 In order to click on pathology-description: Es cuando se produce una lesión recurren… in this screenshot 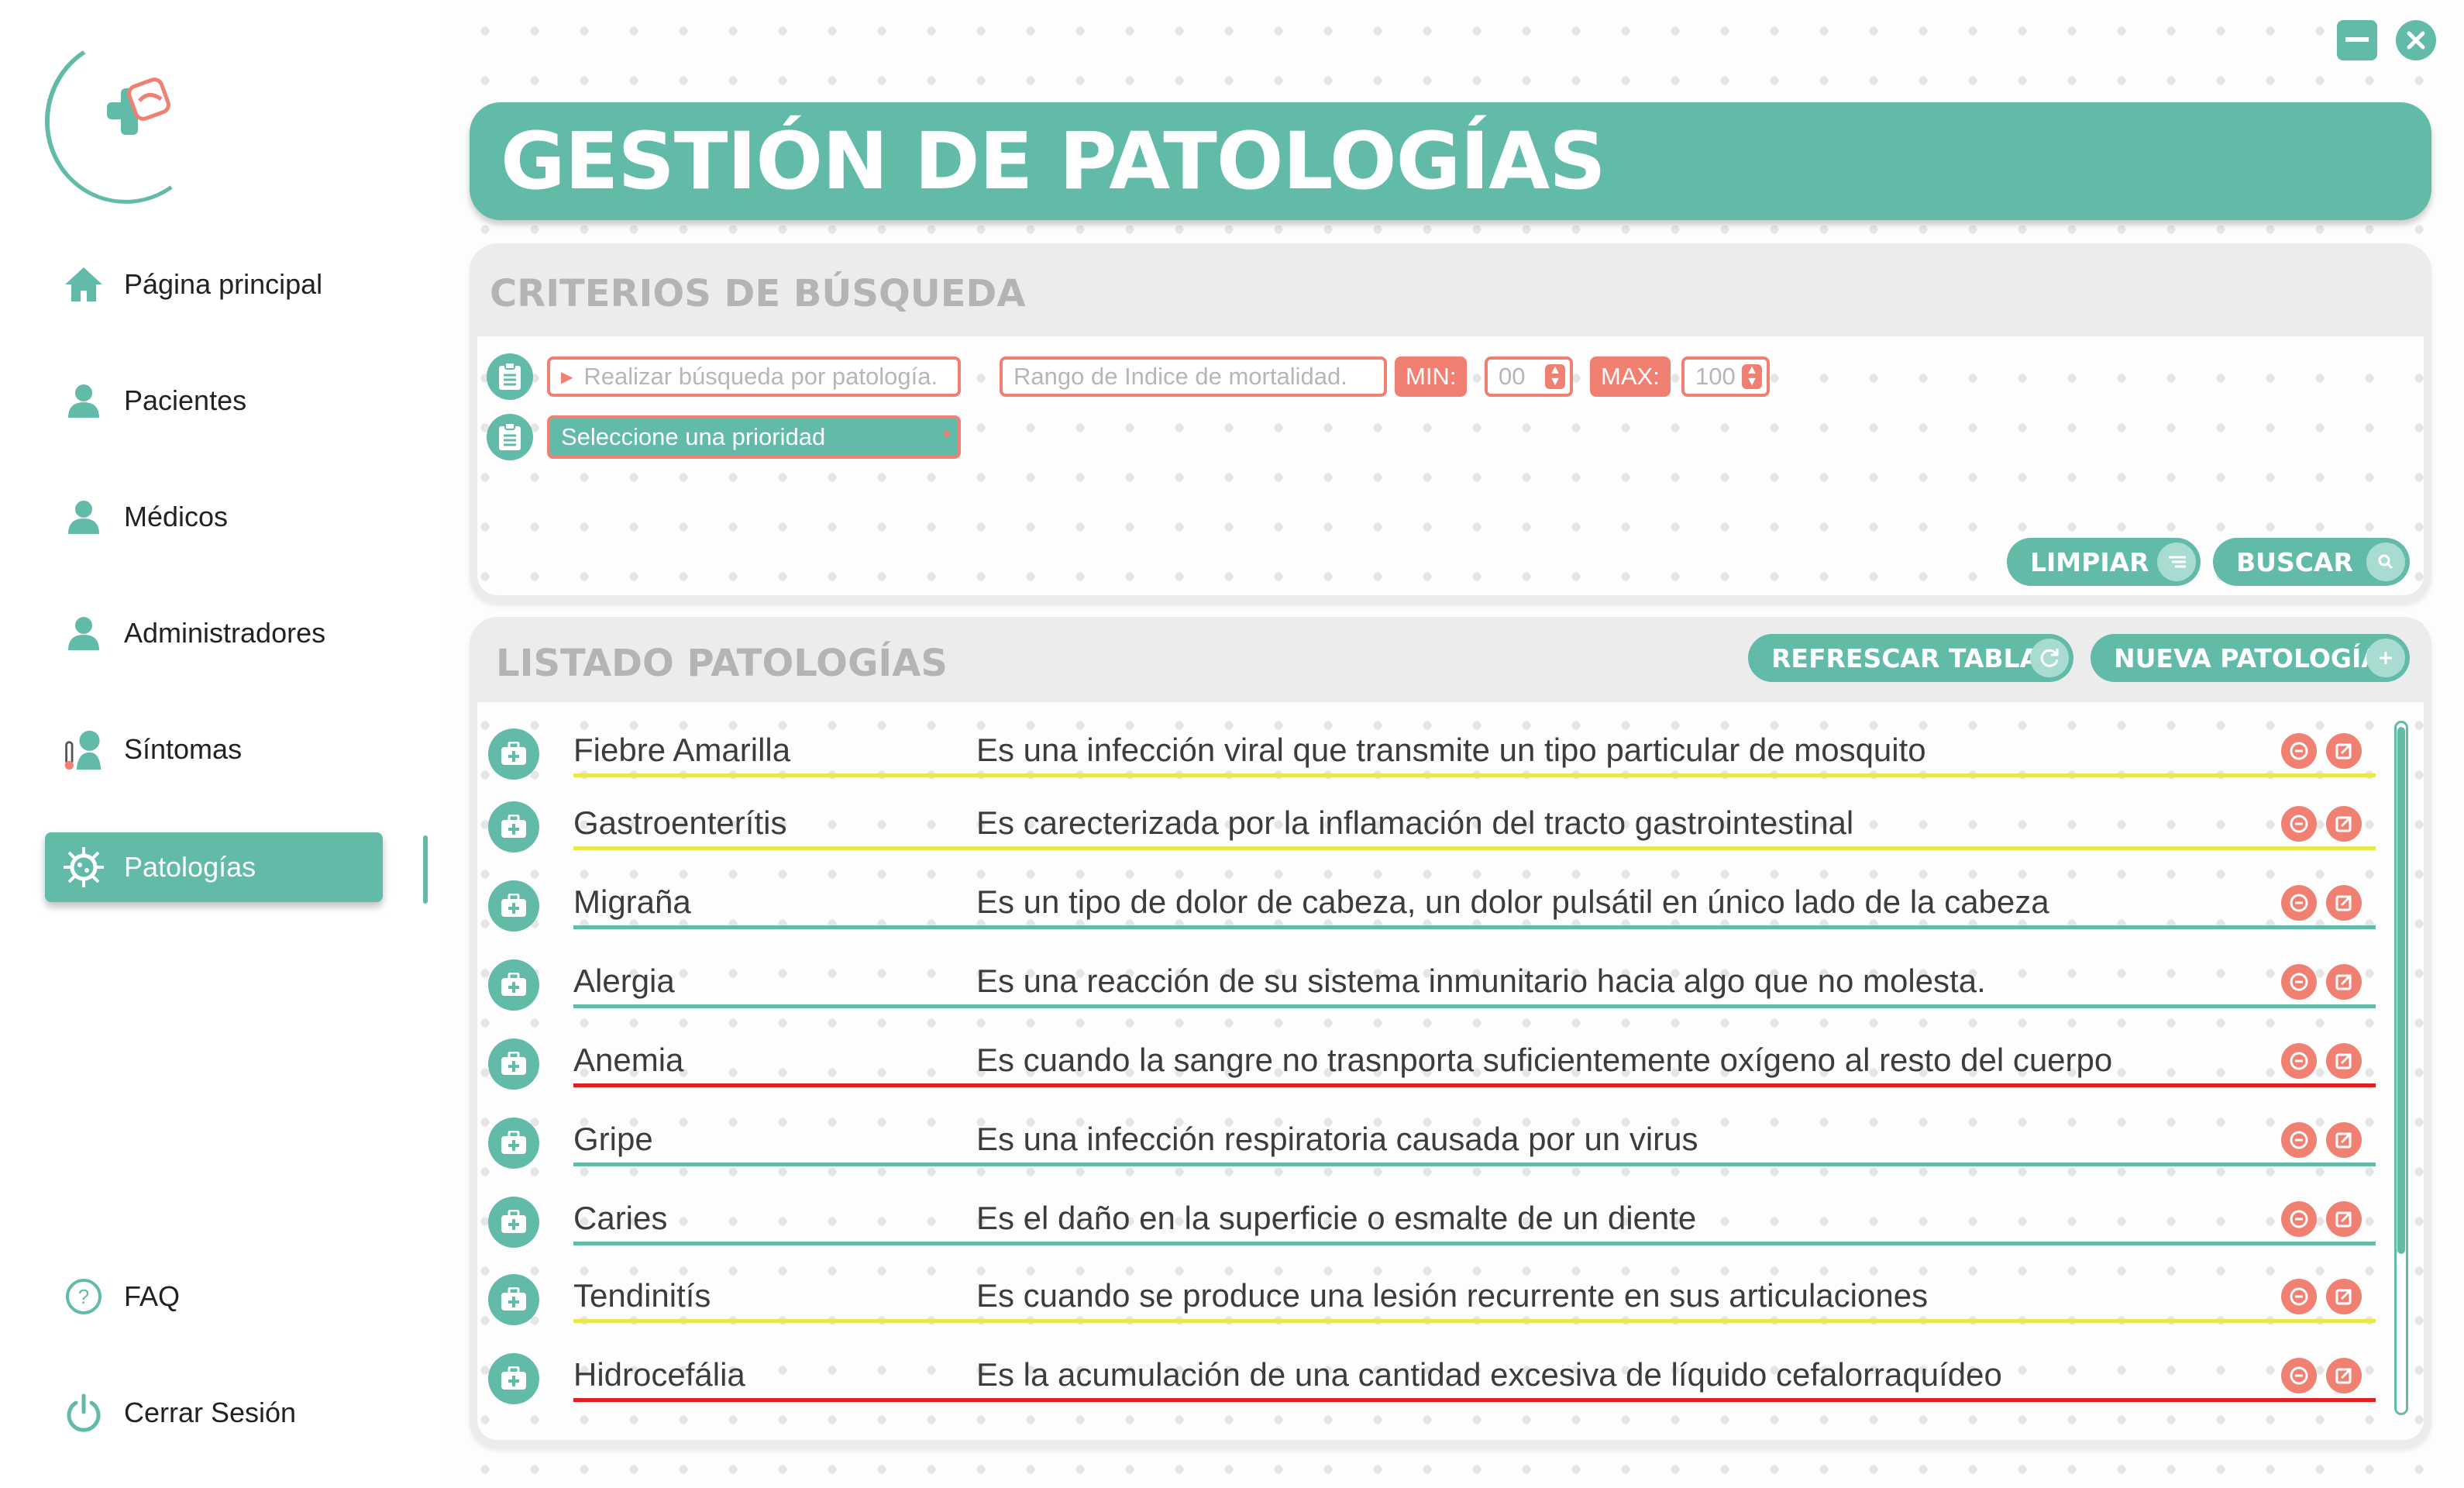, I will do `click(1452, 1295)`.